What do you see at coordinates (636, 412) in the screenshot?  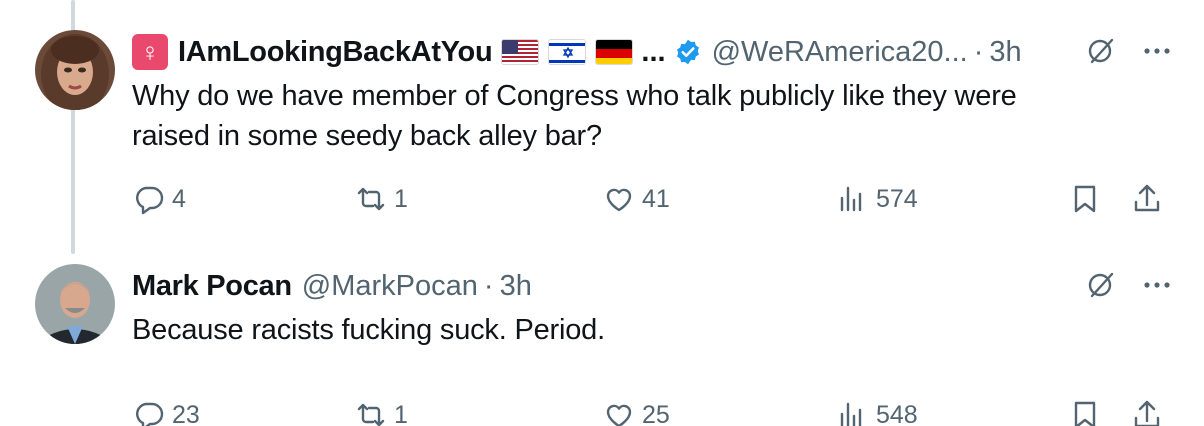 I see `like-button: 25` at bounding box center [636, 412].